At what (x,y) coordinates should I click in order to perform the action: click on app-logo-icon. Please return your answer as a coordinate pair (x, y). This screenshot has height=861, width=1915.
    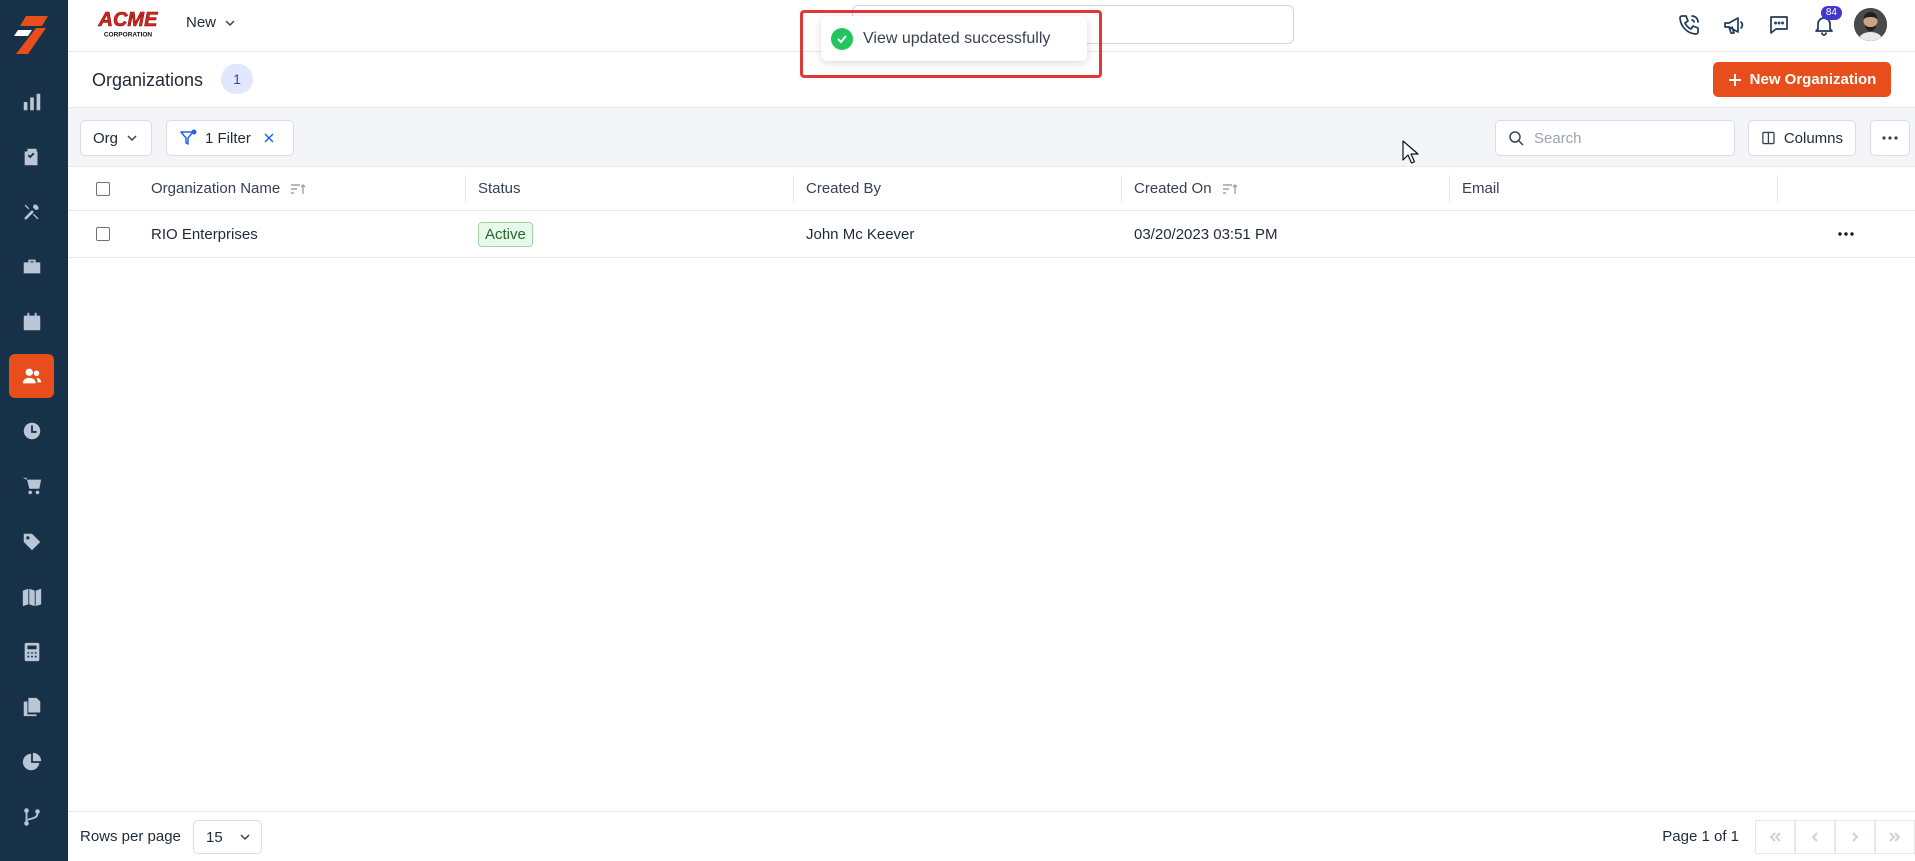
    Looking at the image, I should click on (32, 35).